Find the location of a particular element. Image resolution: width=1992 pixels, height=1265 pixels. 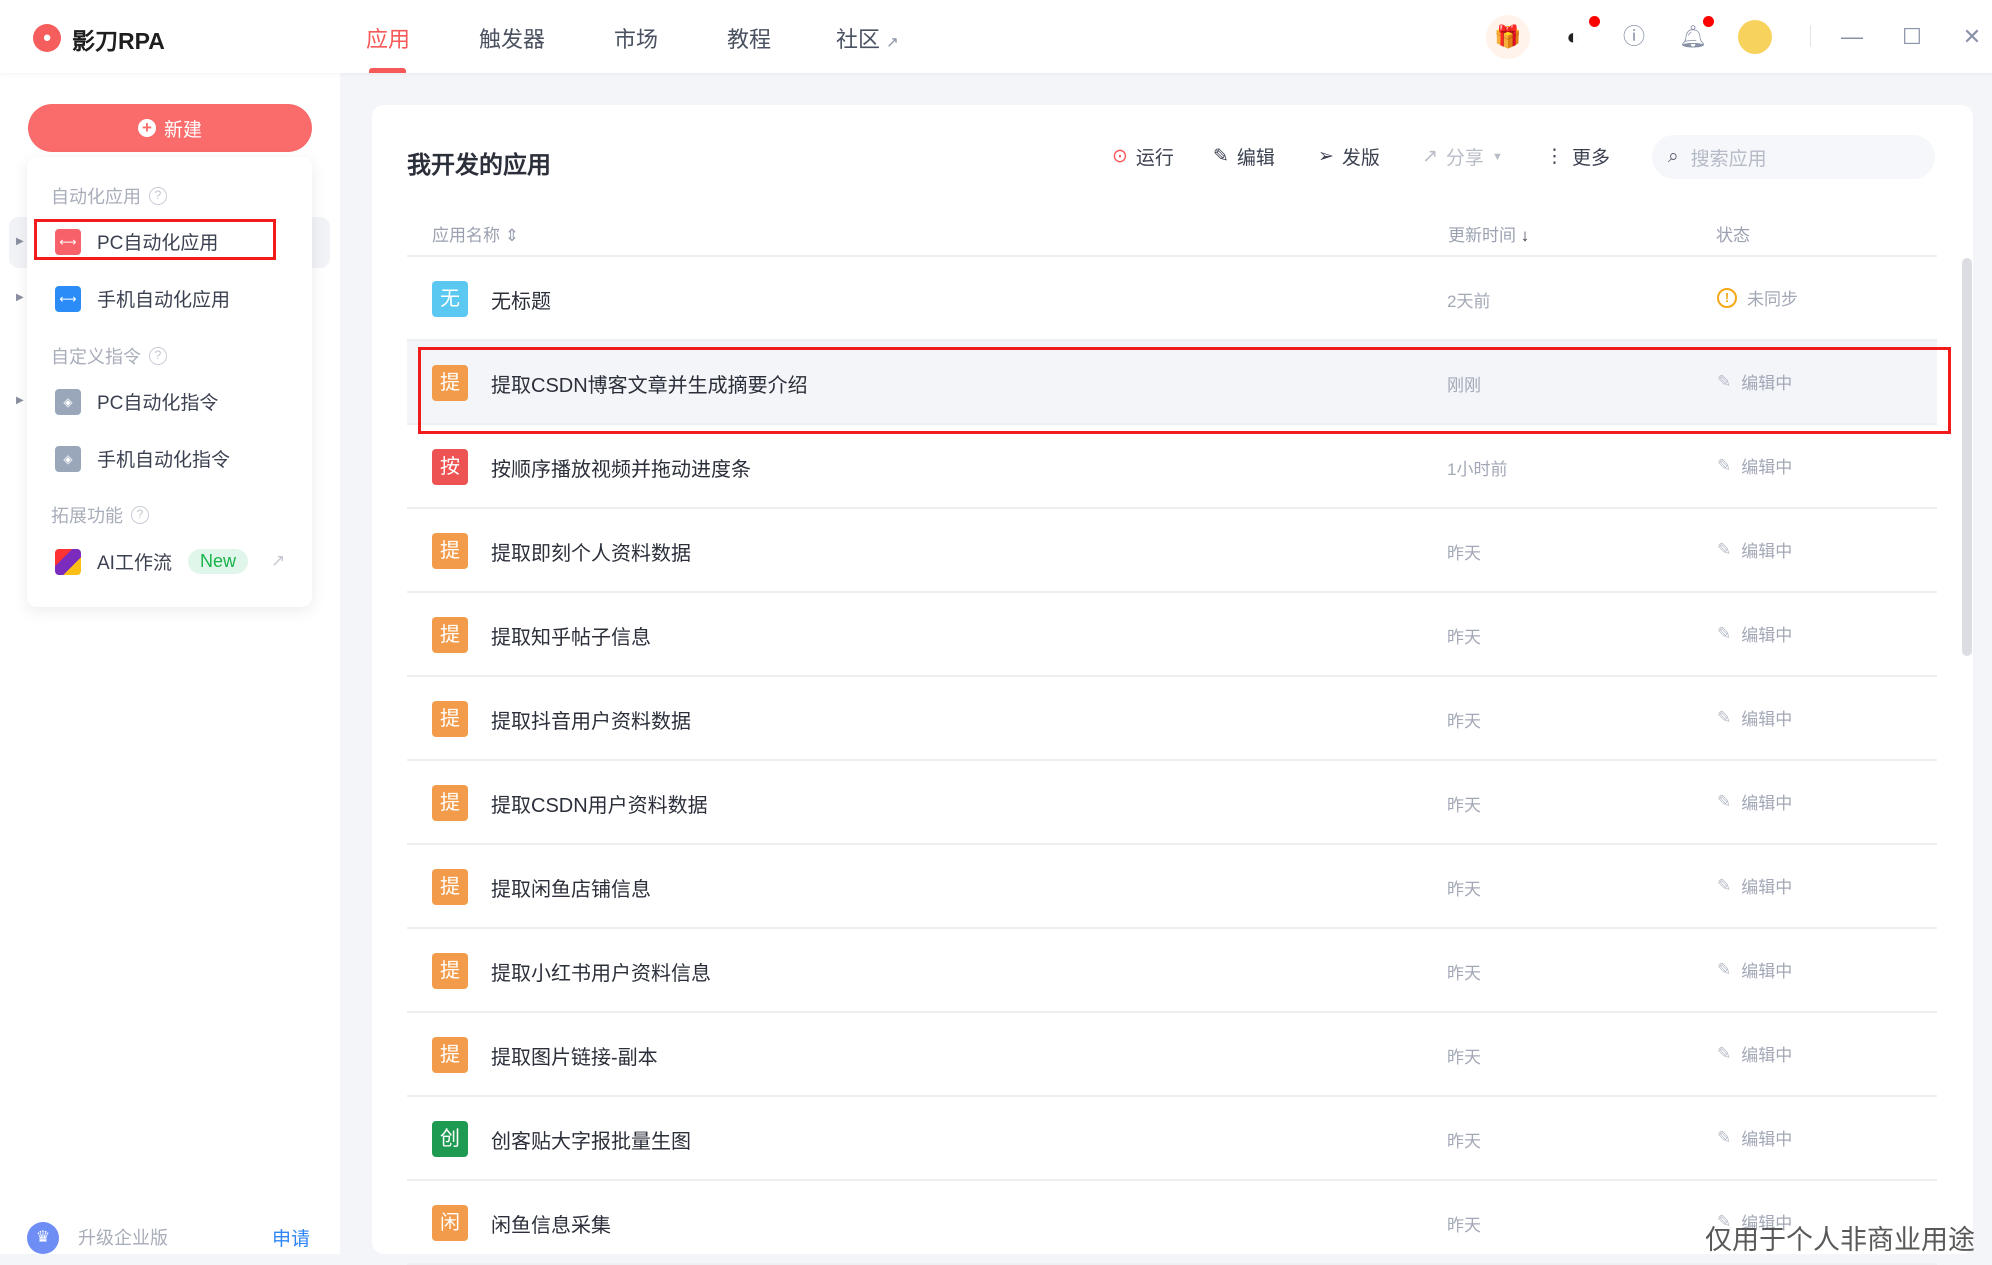

pc-app-icon: ⟷ is located at coordinates (68, 241).